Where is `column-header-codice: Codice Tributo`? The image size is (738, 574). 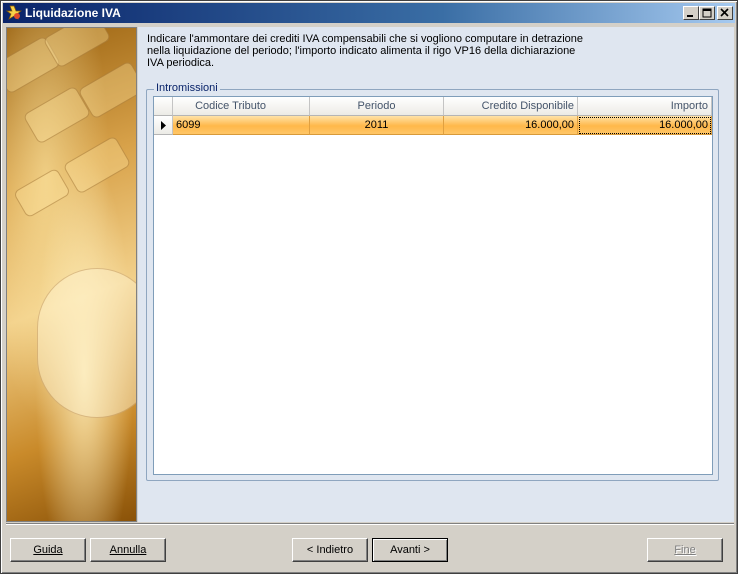 column-header-codice: Codice Tributo is located at coordinates (241, 106).